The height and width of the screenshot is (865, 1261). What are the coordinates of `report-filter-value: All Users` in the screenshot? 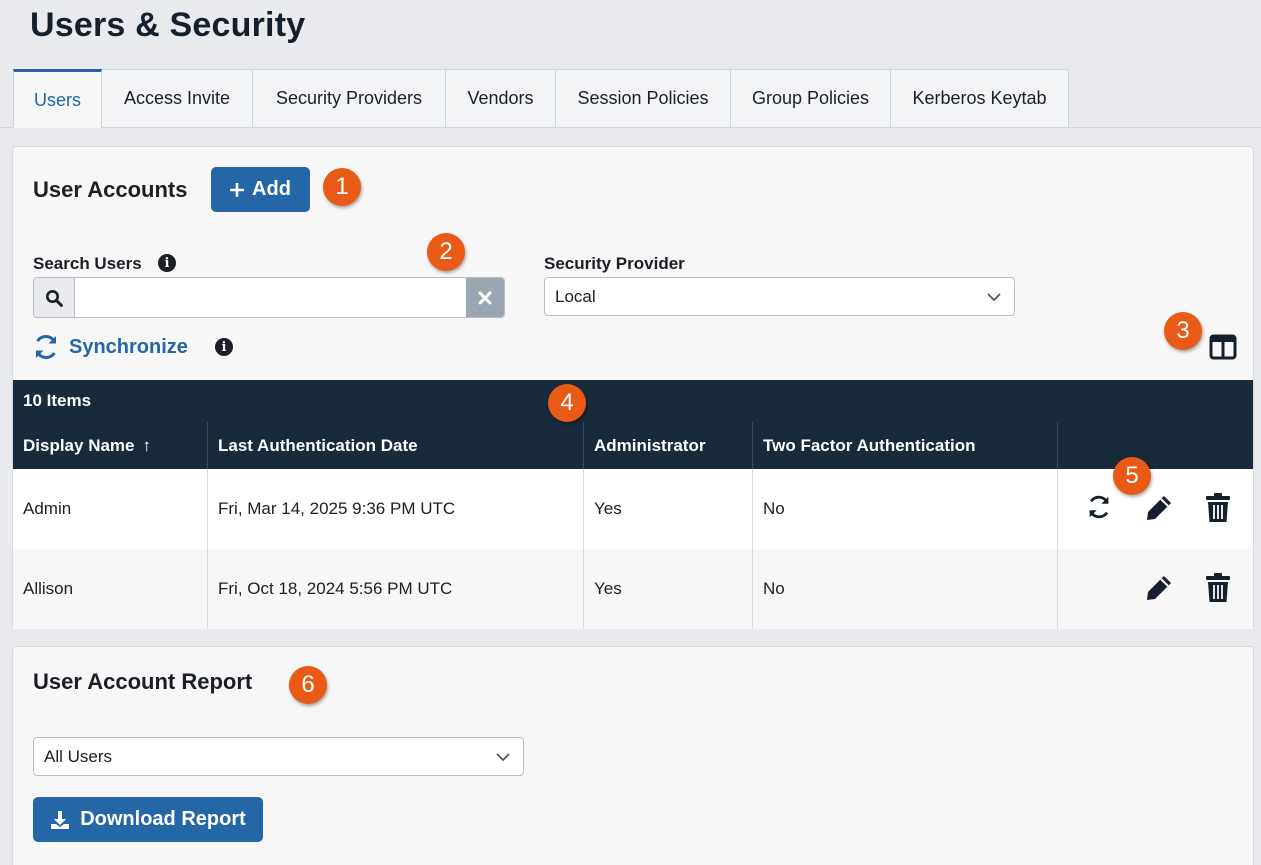 It's located at (78, 756).